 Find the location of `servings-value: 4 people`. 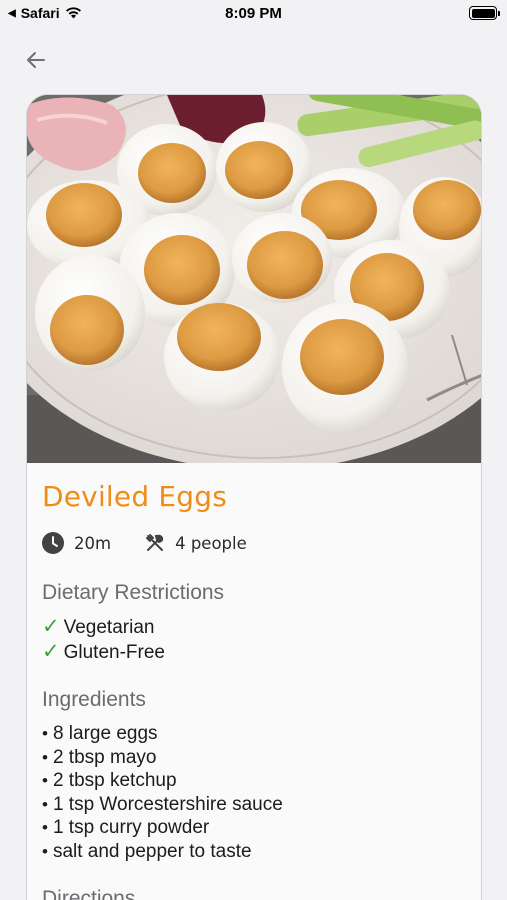

servings-value: 4 people is located at coordinates (211, 543).